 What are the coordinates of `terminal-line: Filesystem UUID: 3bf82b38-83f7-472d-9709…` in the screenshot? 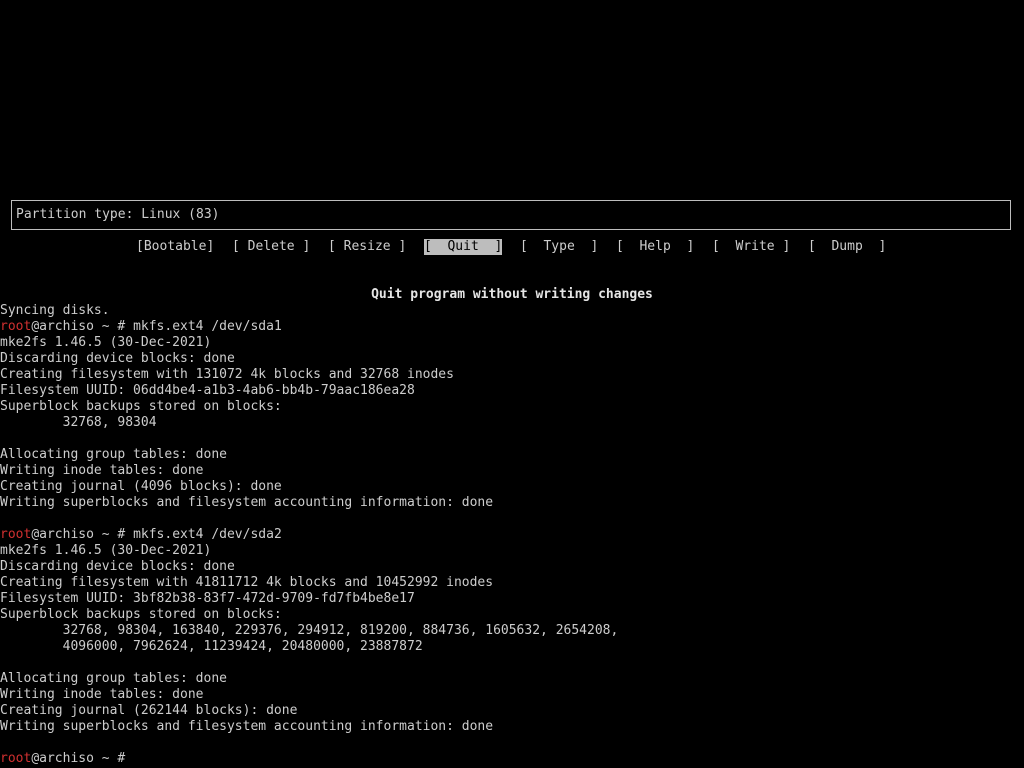 It's located at (207, 598).